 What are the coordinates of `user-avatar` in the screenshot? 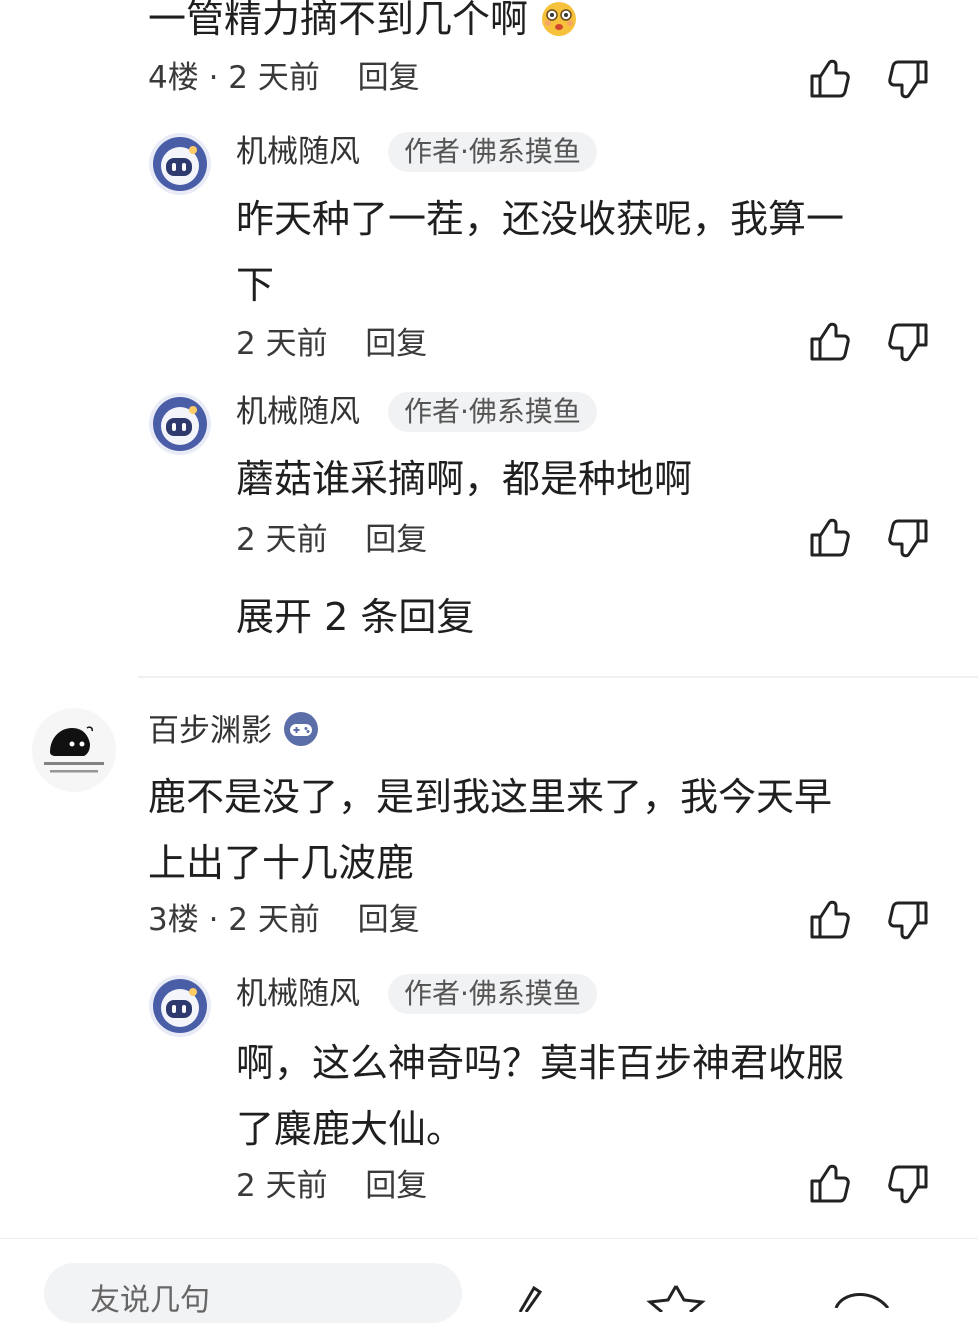 It's located at (74, 750).